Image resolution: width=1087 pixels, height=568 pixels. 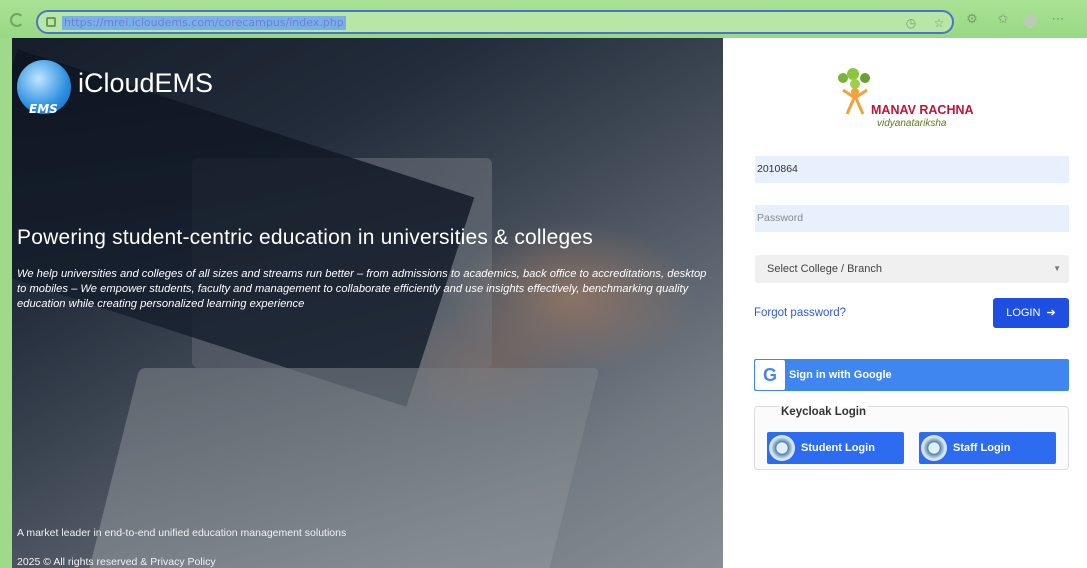 I want to click on google-g-icon: G, so click(x=770, y=375).